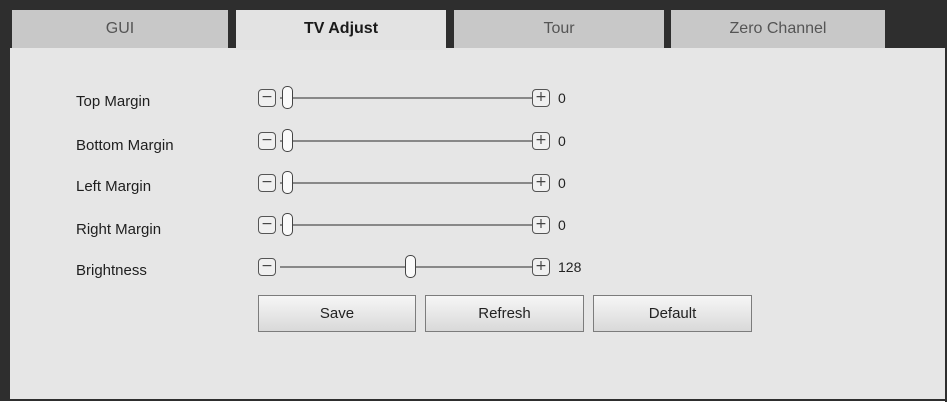  Describe the element at coordinates (267, 183) in the screenshot. I see `left-margin-minus-button: −` at that location.